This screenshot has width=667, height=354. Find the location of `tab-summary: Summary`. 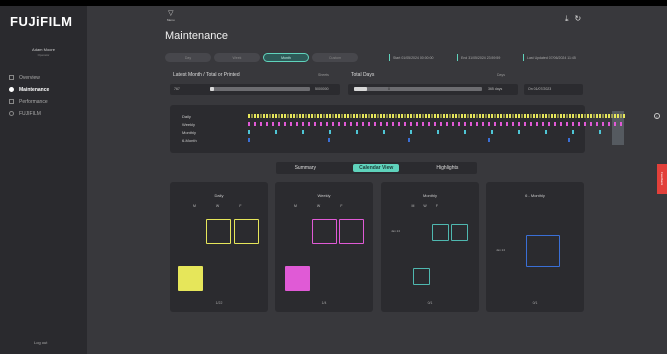

tab-summary: Summary is located at coordinates (305, 168).